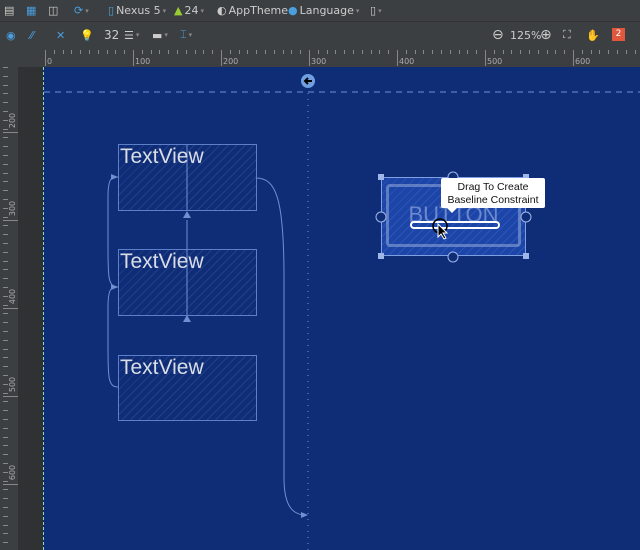 The height and width of the screenshot is (550, 640). I want to click on zoom-out-icon: ⊖, so click(498, 35).